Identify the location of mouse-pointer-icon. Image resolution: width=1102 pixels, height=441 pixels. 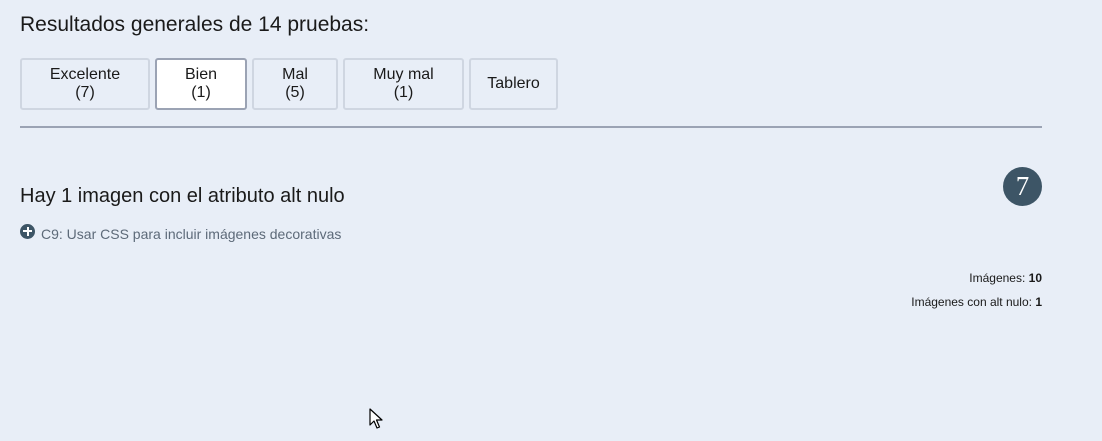
(376, 418).